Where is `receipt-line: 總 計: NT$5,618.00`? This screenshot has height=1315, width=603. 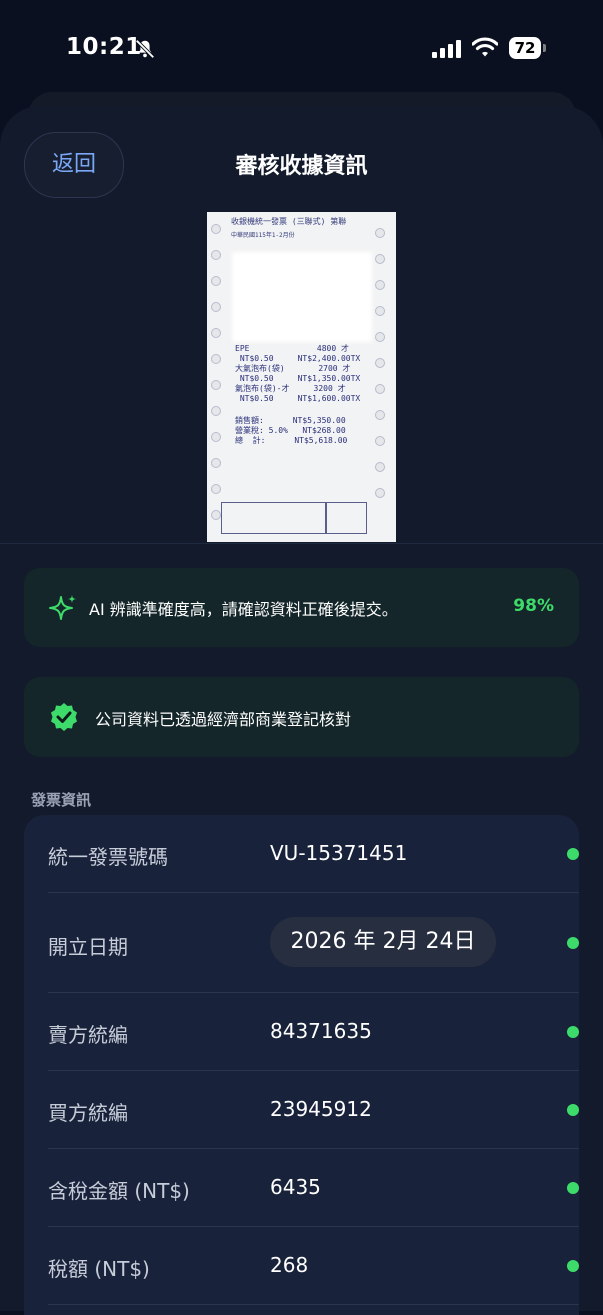
receipt-line: 總 計: NT$5,618.00 is located at coordinates (291, 440).